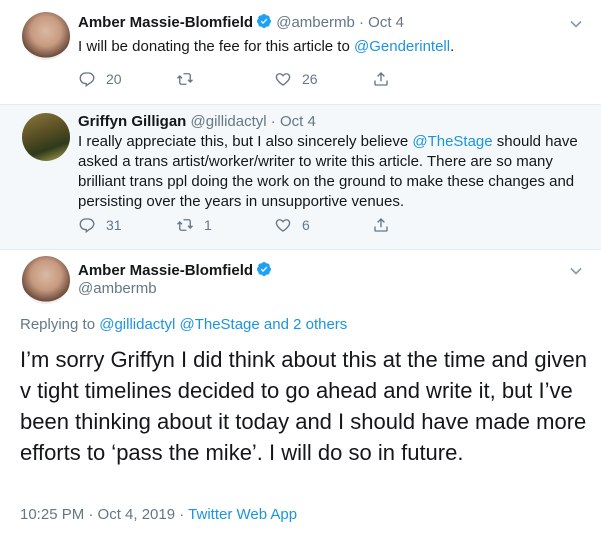  I want to click on tweet-header: Amber Massie-Blomfield, so click(175, 271).